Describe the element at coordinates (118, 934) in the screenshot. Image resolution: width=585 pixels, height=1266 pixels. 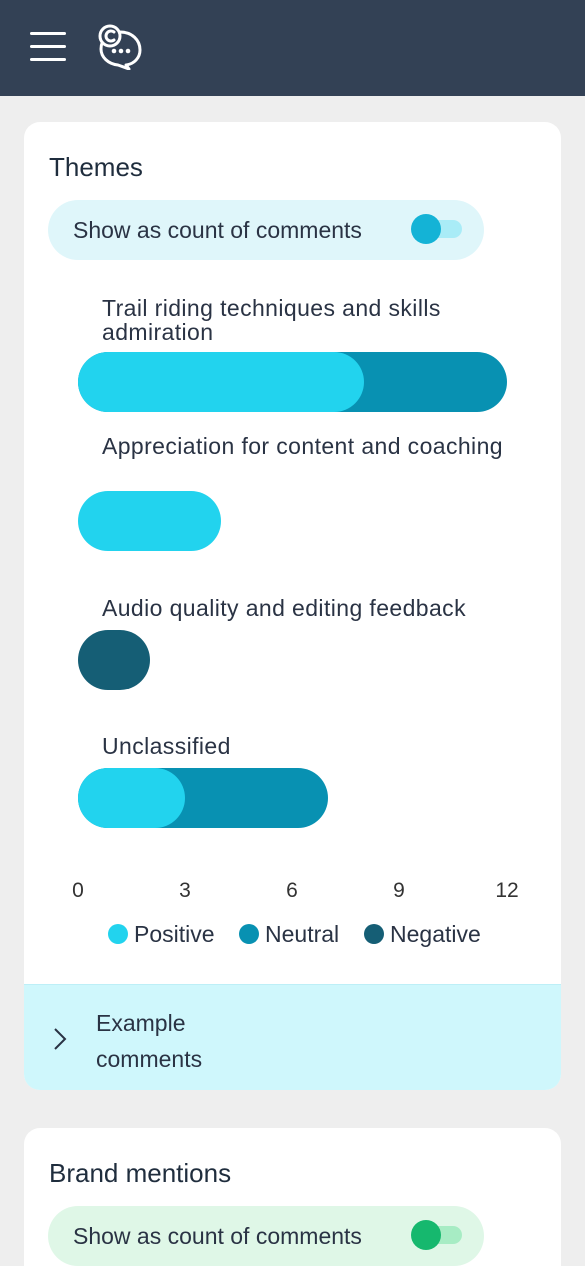
I see `legend-dot-positive` at that location.